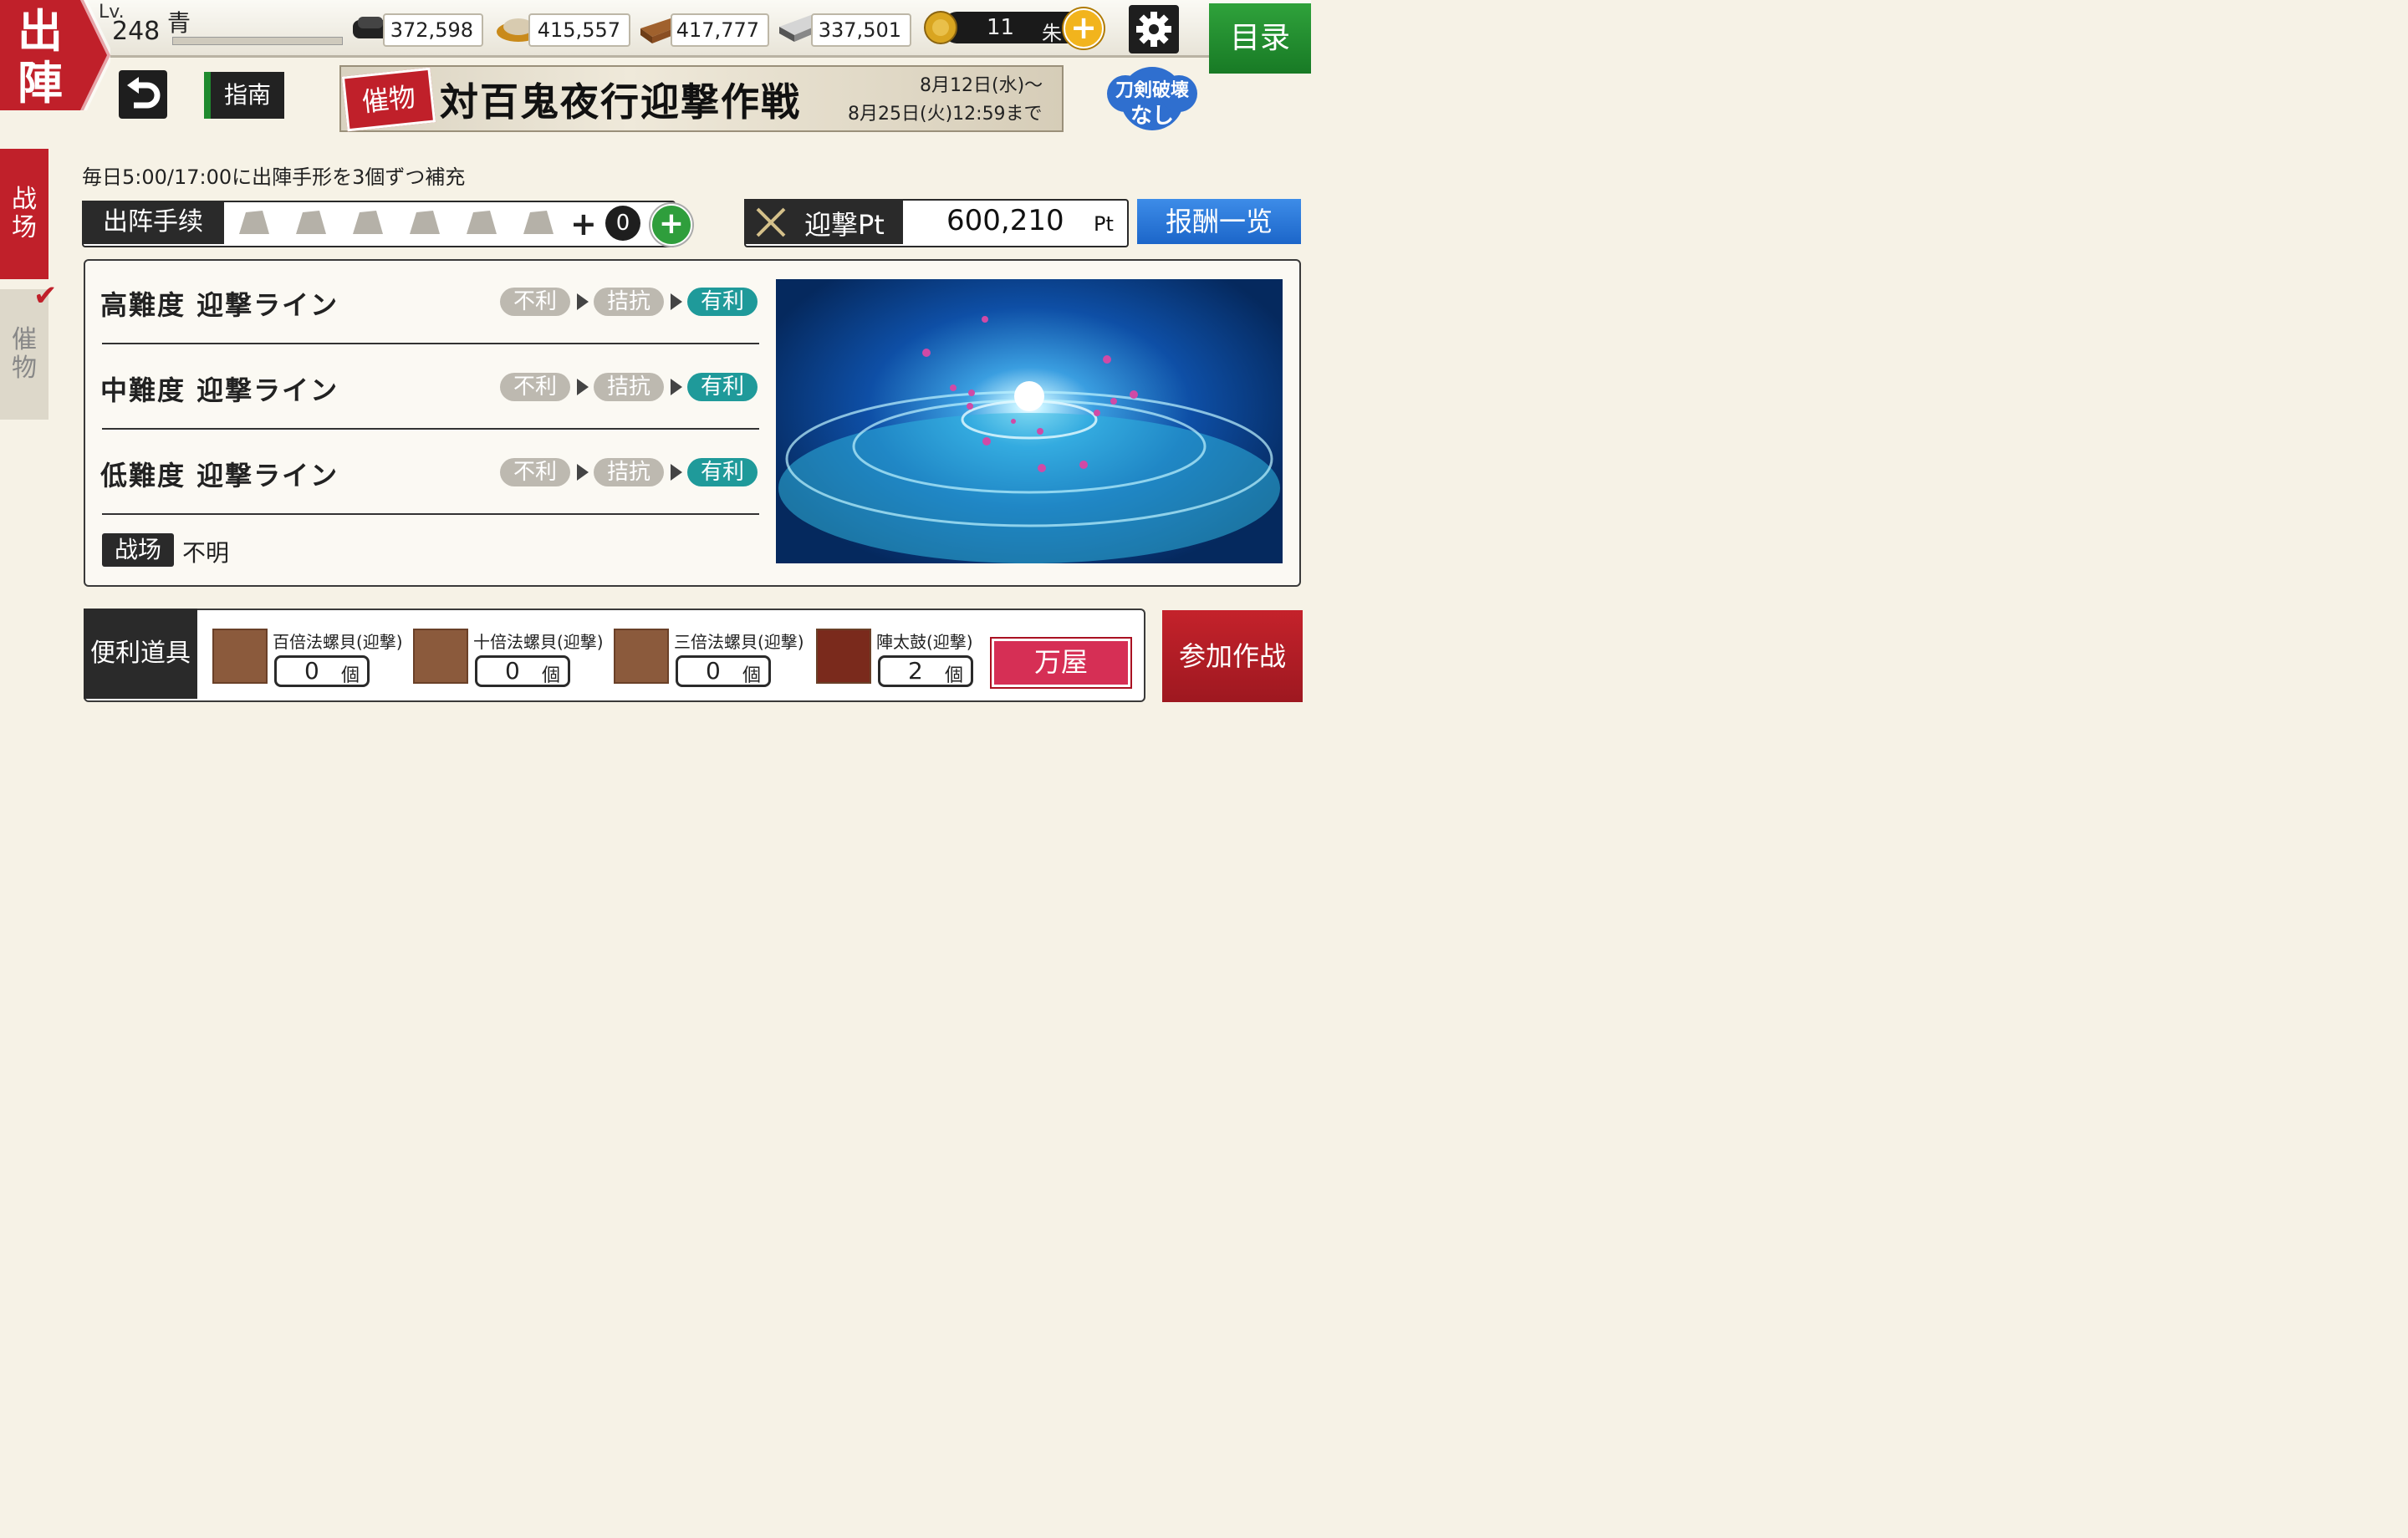  I want to click on resource-charcoal: 372,598, so click(419, 29).